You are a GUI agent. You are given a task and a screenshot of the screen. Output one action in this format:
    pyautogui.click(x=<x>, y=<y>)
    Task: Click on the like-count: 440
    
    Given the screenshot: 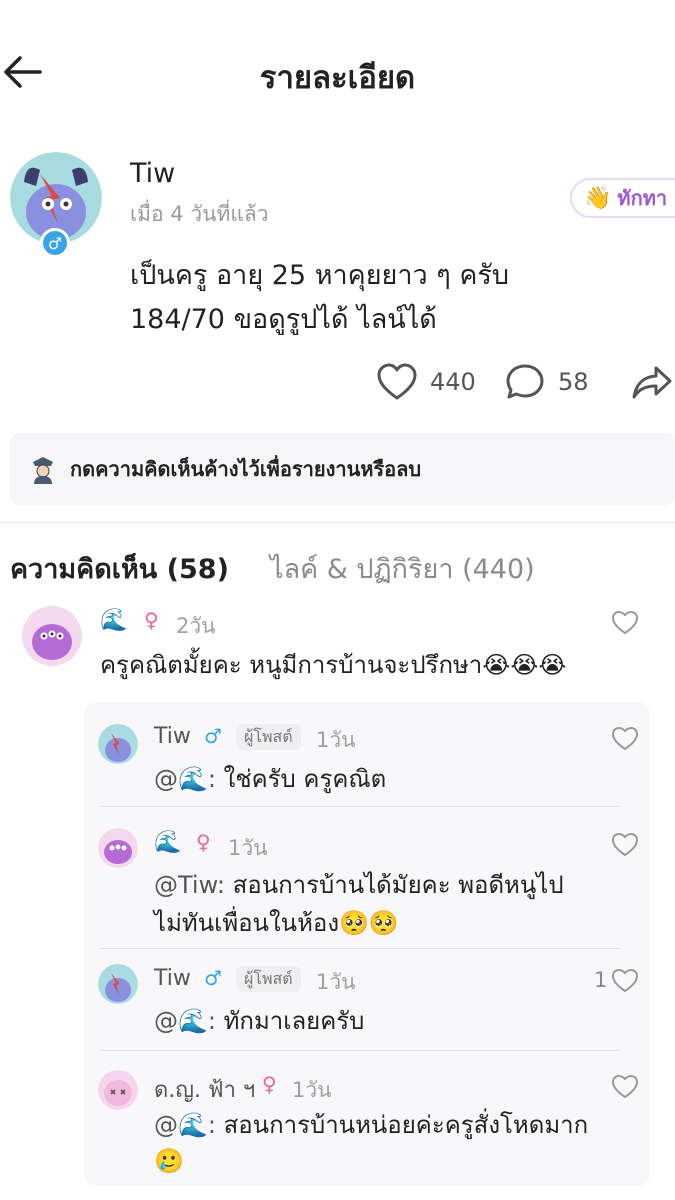 What is the action you would take?
    pyautogui.click(x=453, y=382)
    